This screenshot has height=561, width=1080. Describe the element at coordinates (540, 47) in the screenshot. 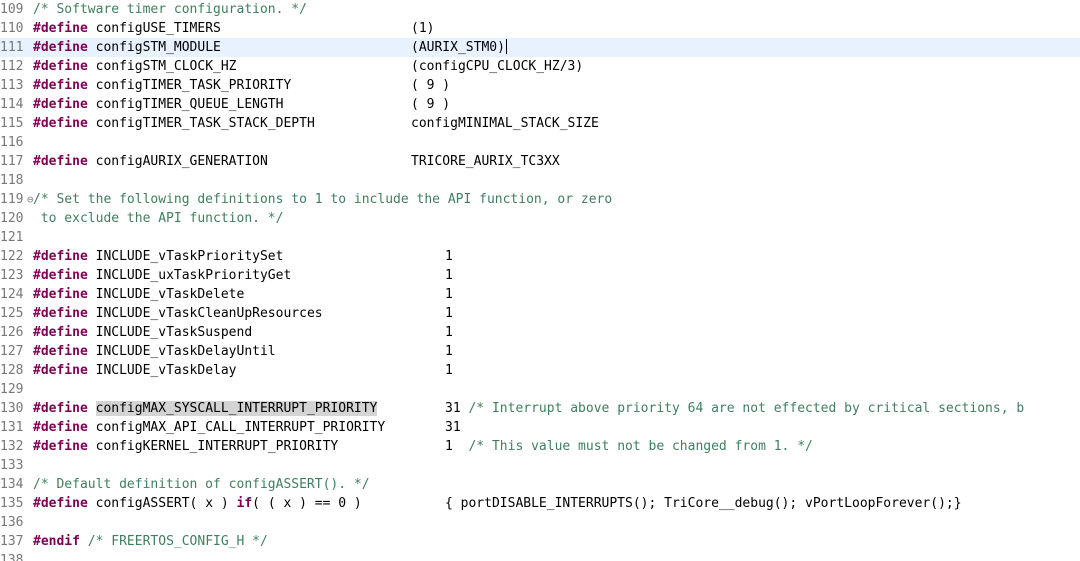

I see `code-line: 111 #define configSTM_MODULE (AURIX_STM0)` at that location.